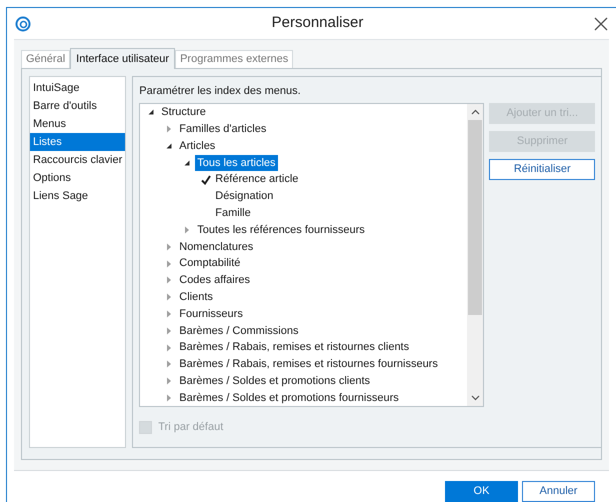 This screenshot has width=616, height=502. Describe the element at coordinates (236, 163) in the screenshot. I see `tree-item: Tous les articles` at that location.